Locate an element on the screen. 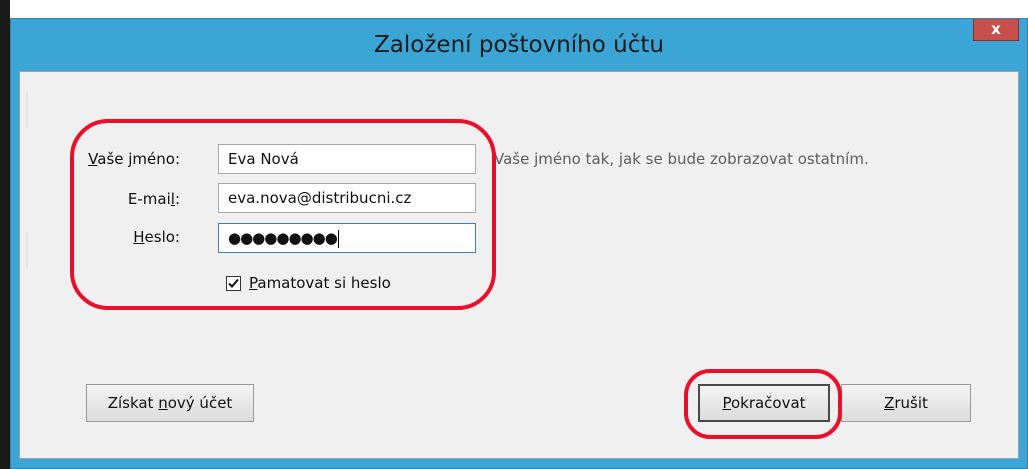  get-new-account-button: Získat nový účet is located at coordinates (170, 403).